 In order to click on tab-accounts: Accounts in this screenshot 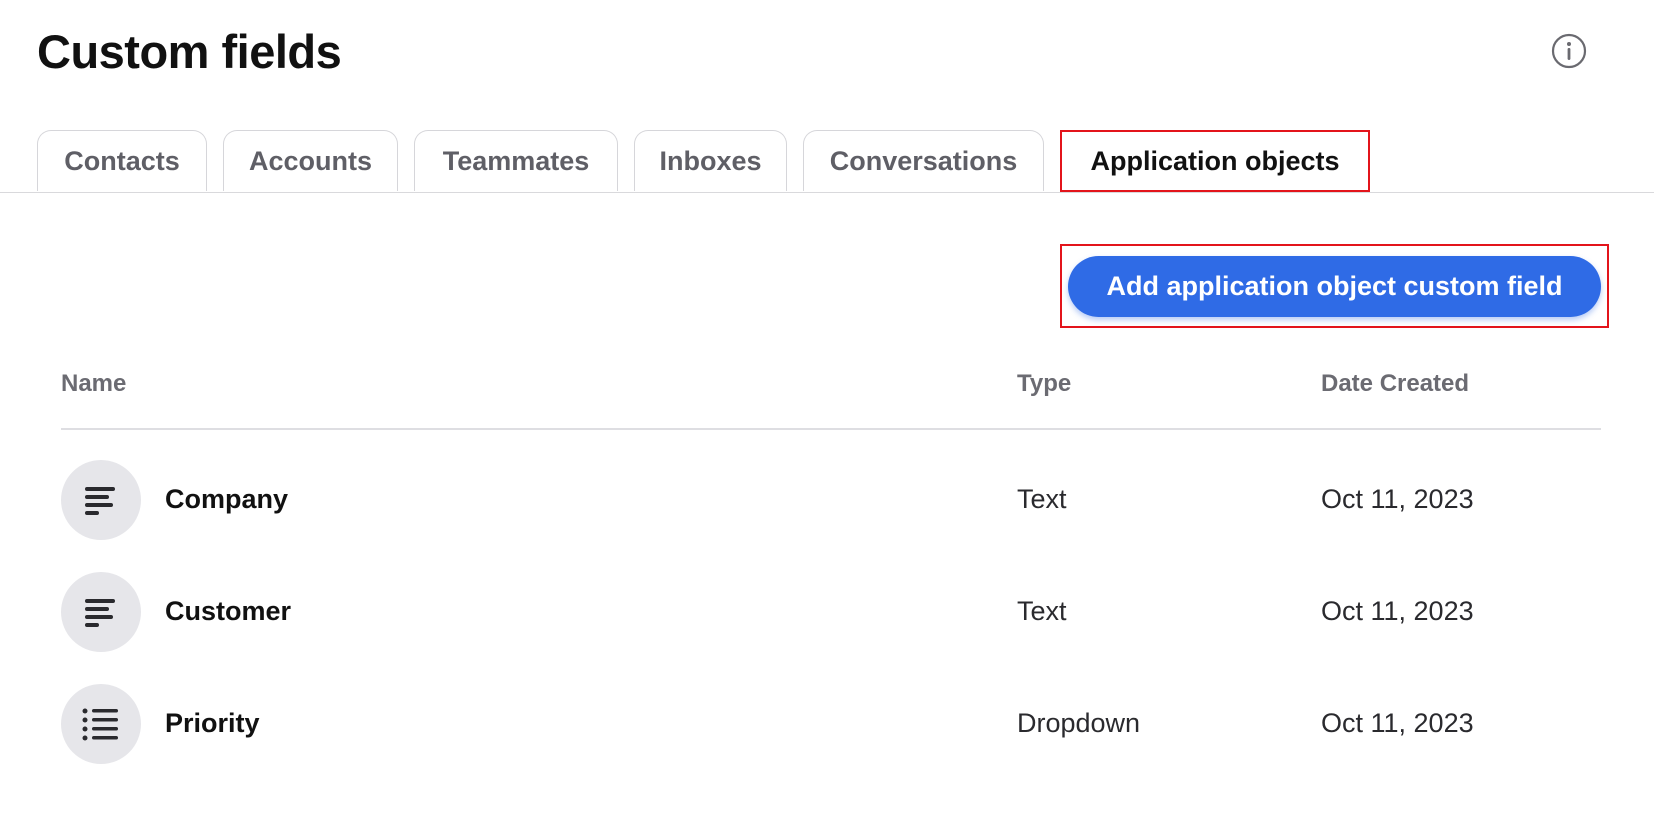, I will do `click(310, 160)`.